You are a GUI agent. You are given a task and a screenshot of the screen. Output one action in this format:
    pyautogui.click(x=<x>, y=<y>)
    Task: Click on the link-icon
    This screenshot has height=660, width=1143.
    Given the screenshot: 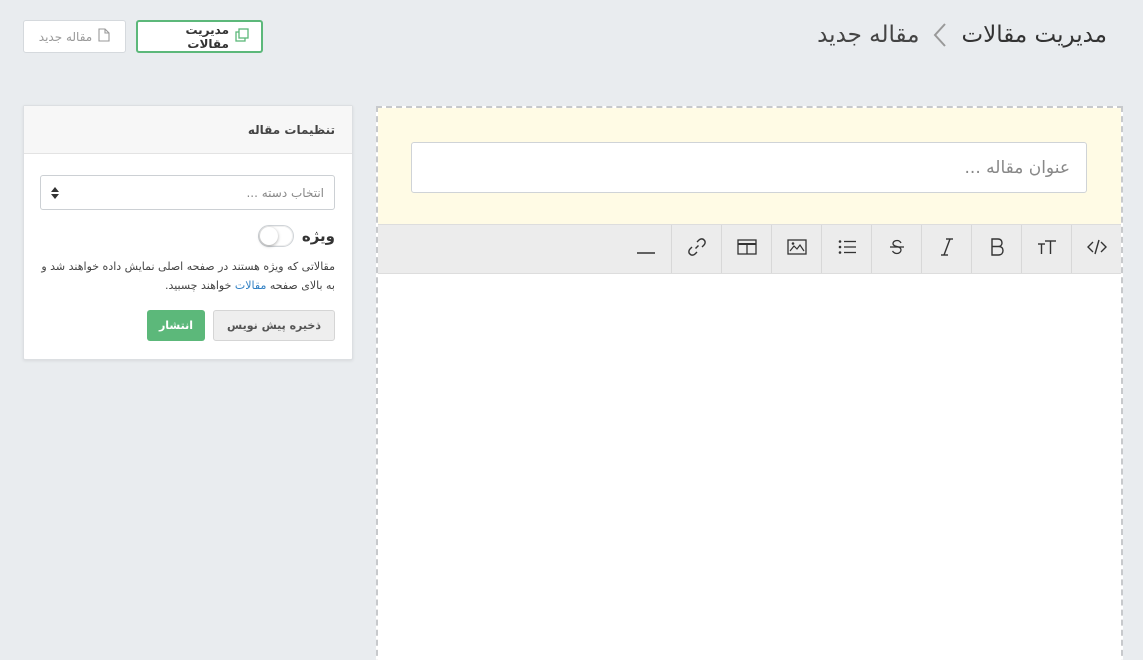 What is the action you would take?
    pyautogui.click(x=696, y=249)
    